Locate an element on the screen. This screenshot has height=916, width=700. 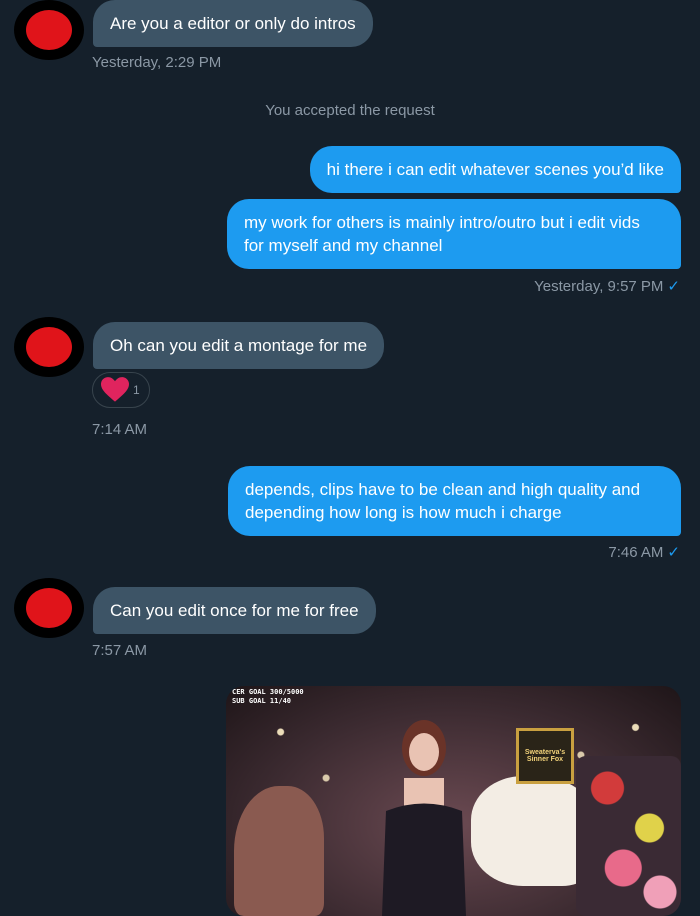
stream-overlay: CER GOAL 300/5000 SUB GOAL 11/40 is located at coordinates (268, 697).